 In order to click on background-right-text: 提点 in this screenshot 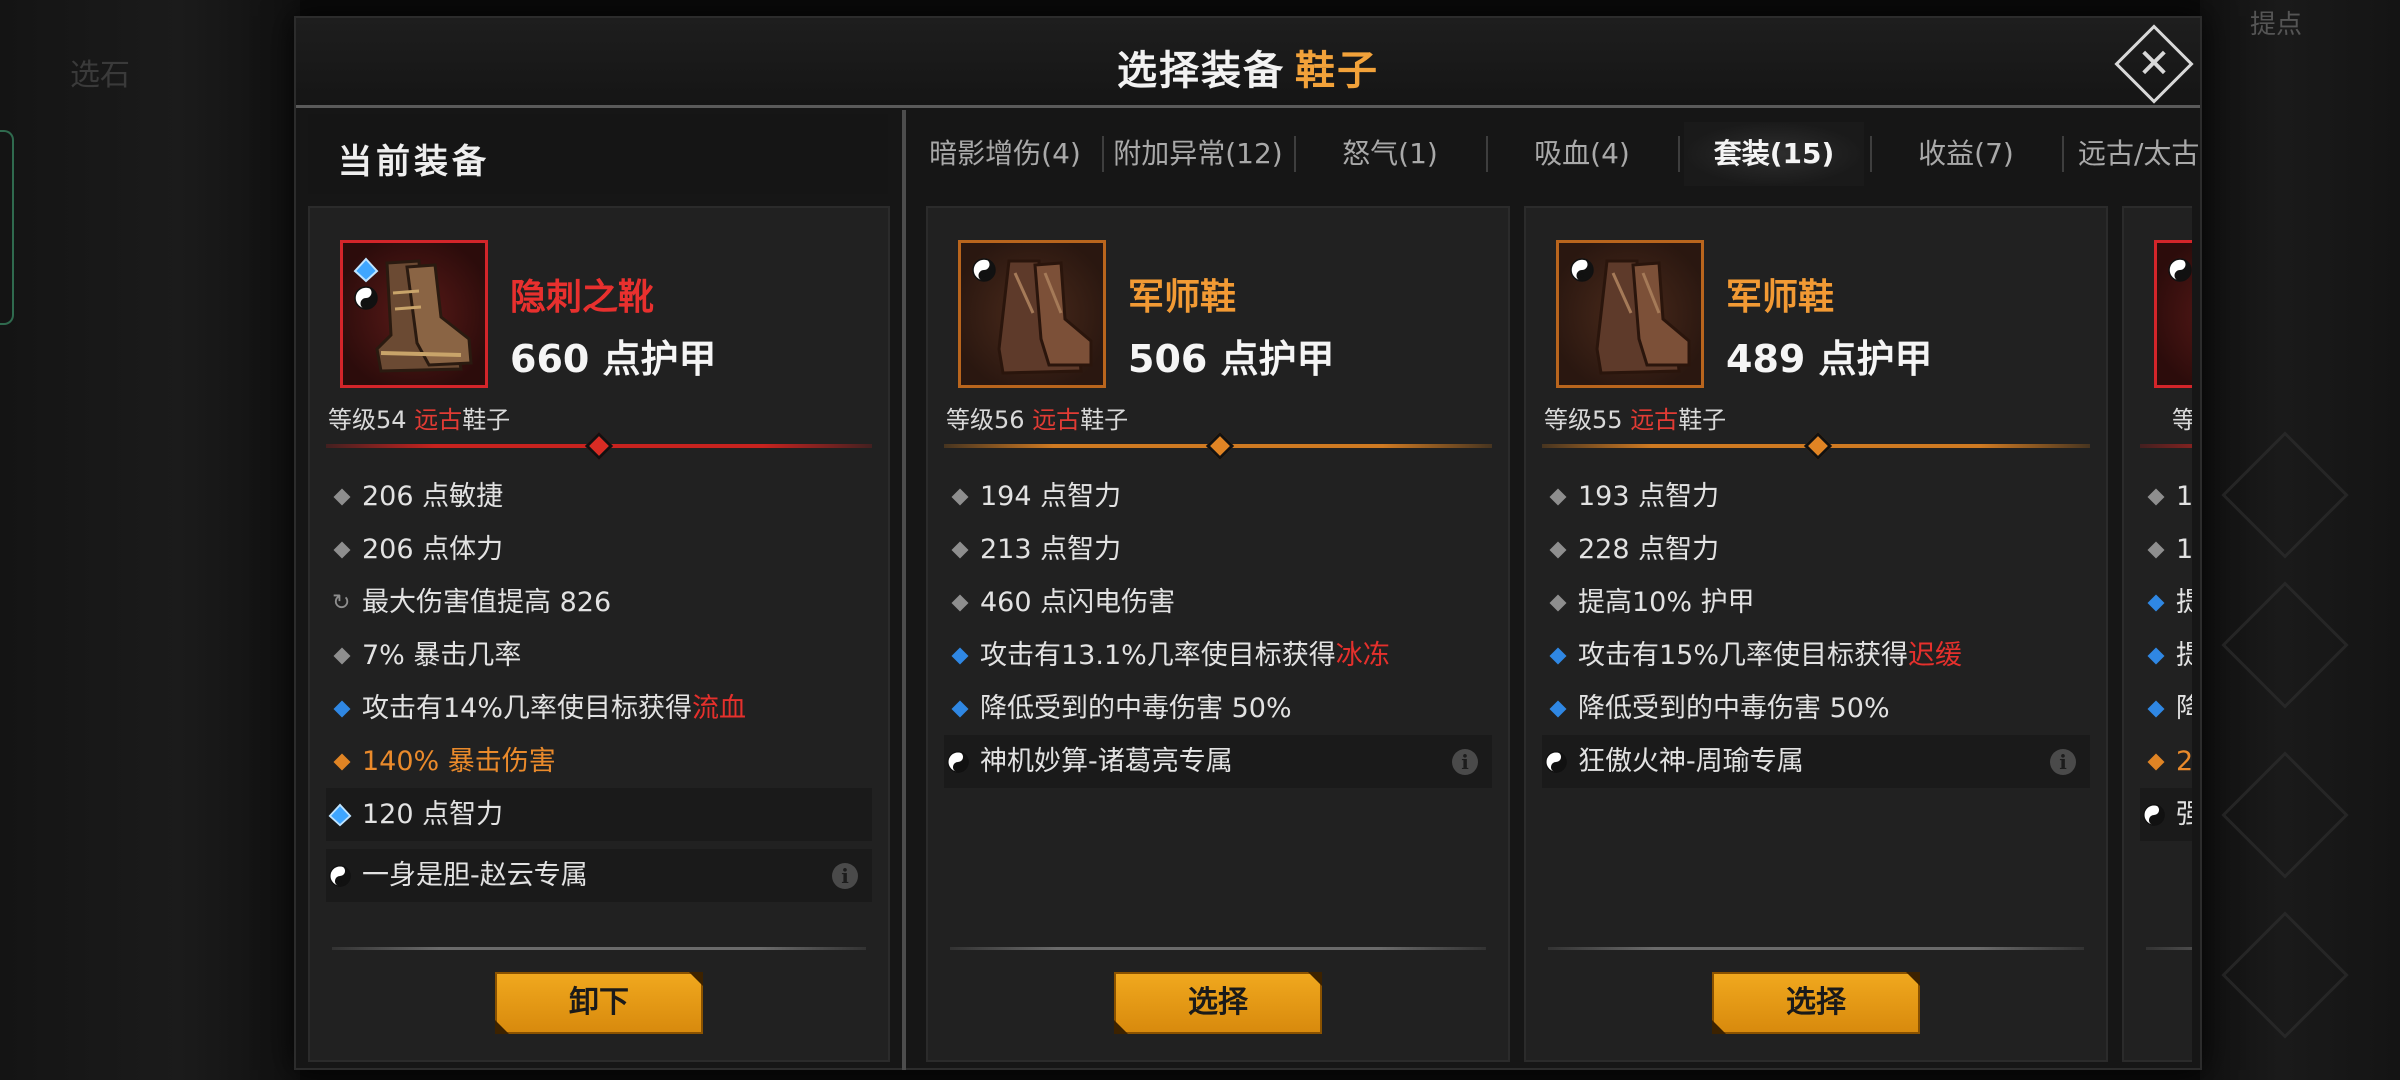, I will do `click(2276, 25)`.